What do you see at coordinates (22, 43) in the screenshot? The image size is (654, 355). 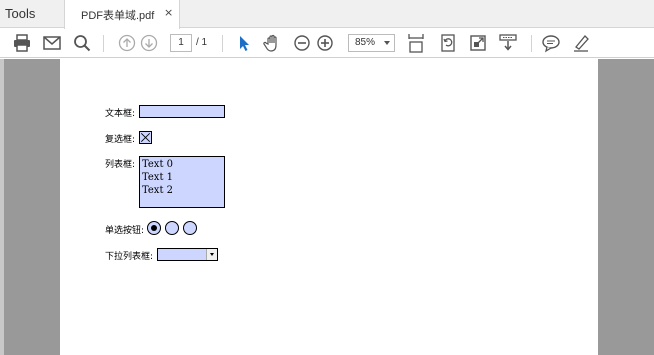 I see `print-icon` at bounding box center [22, 43].